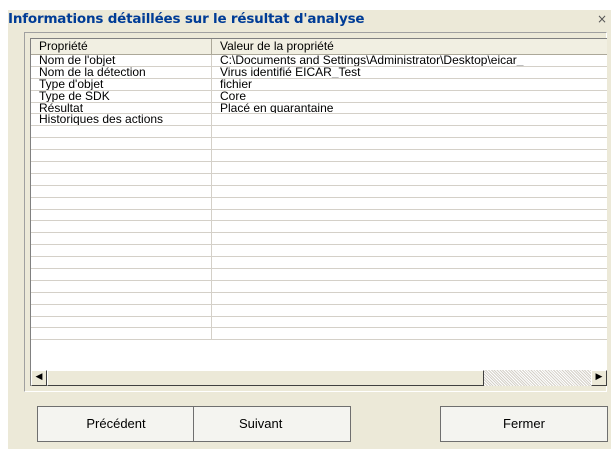  I want to click on property-value-cell: Placé en quarantaine, so click(277, 108).